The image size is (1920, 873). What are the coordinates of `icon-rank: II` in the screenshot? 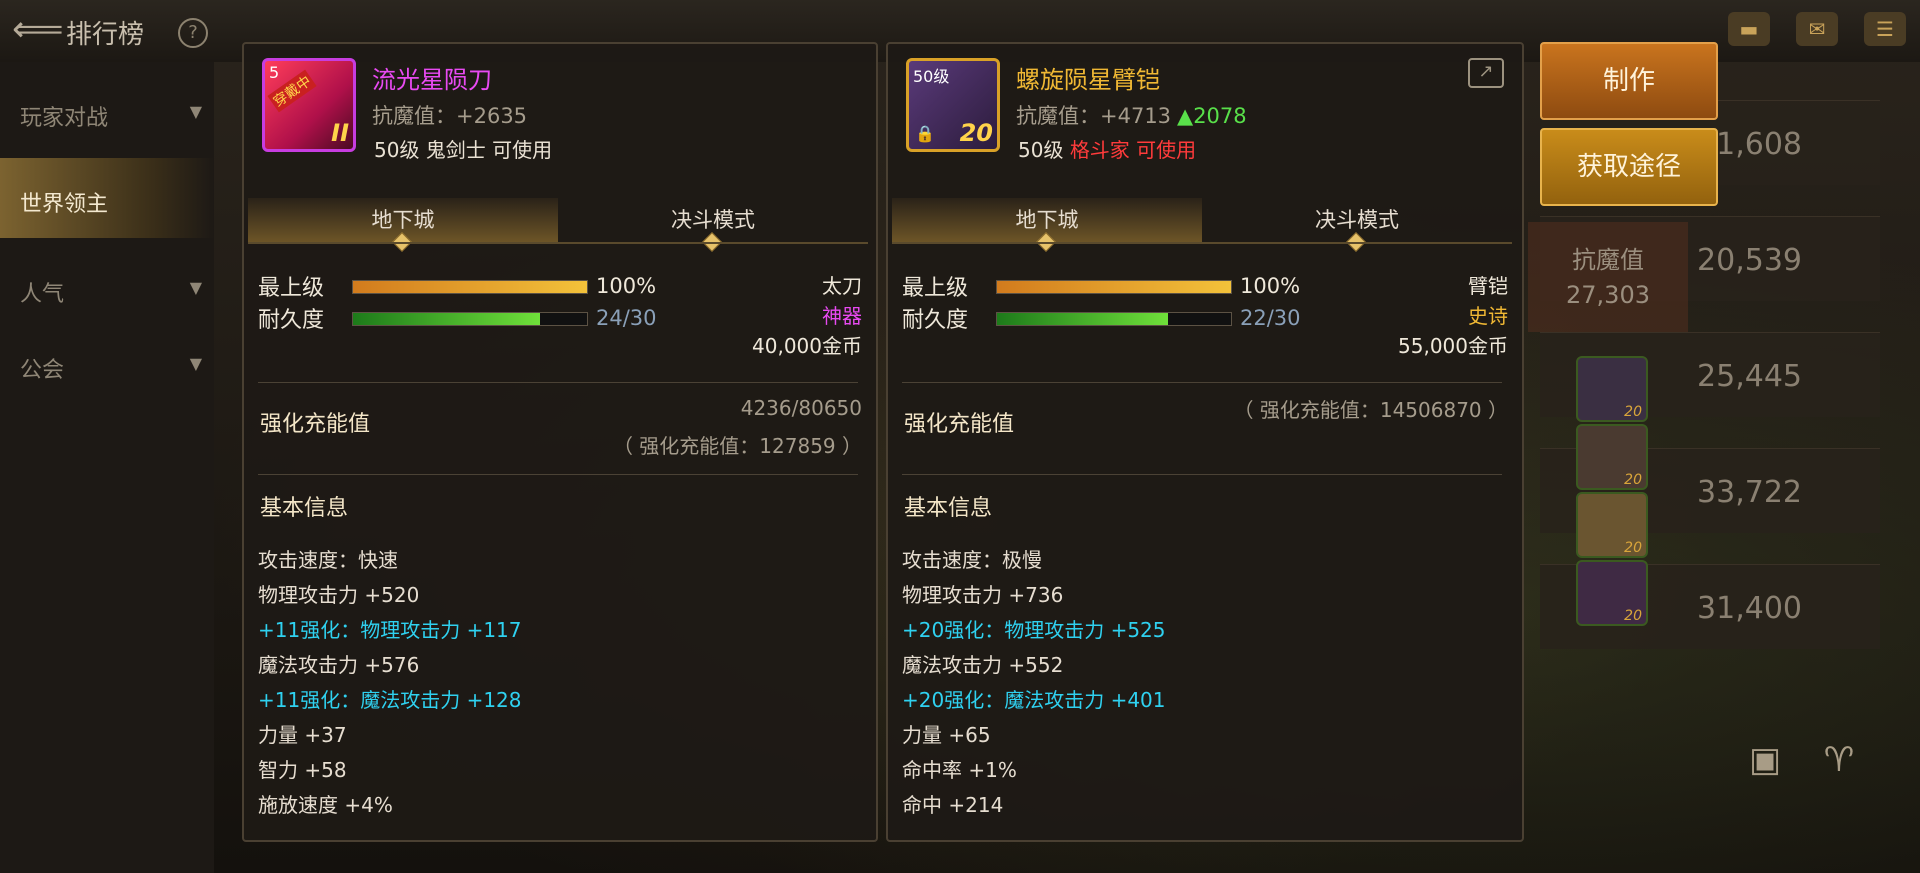 It's located at (340, 133).